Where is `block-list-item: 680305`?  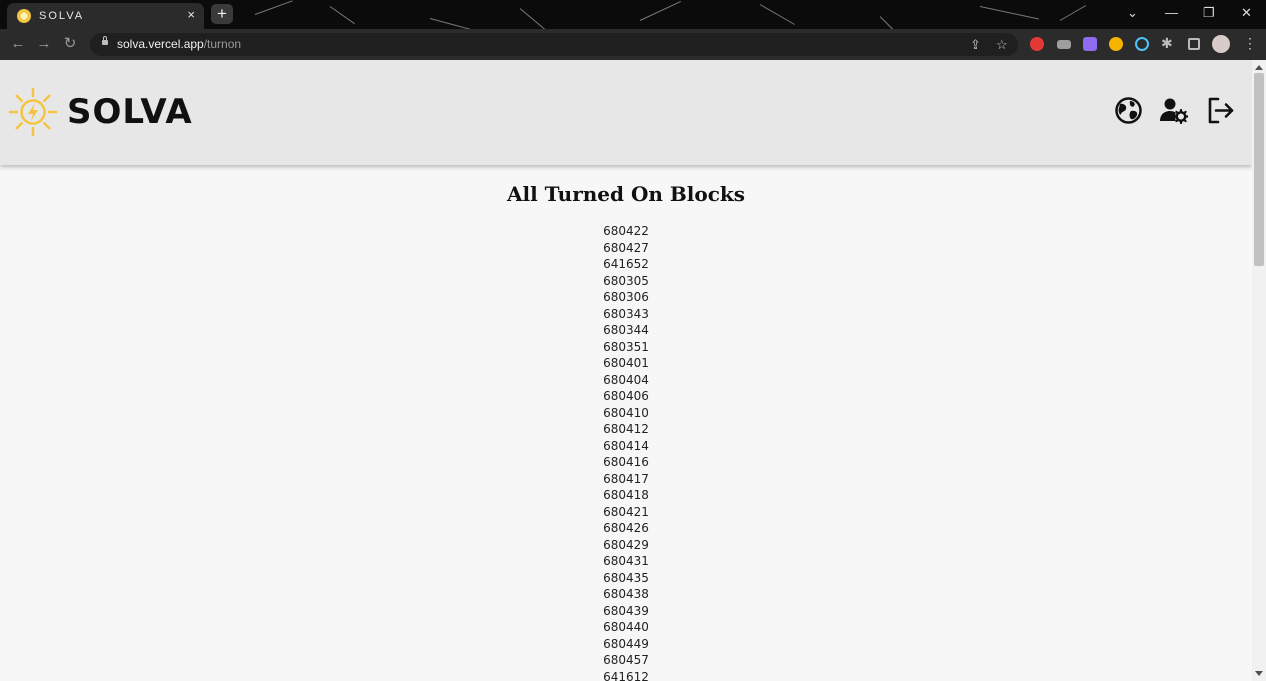 block-list-item: 680305 is located at coordinates (626, 280).